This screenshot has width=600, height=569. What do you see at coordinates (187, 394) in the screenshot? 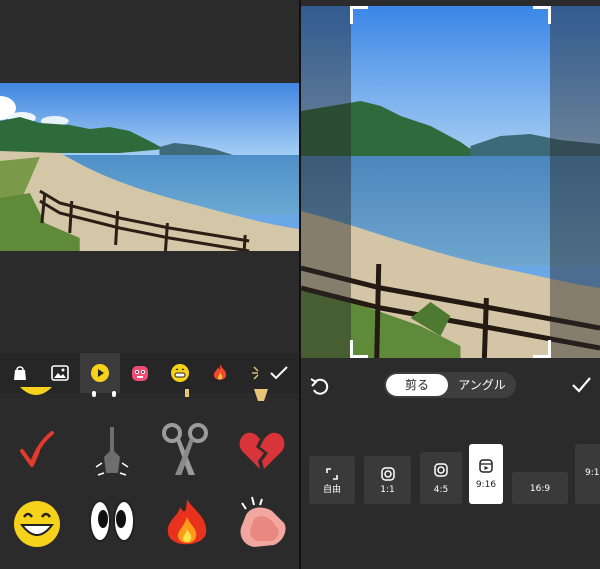
I see `partial-fork-sticker` at bounding box center [187, 394].